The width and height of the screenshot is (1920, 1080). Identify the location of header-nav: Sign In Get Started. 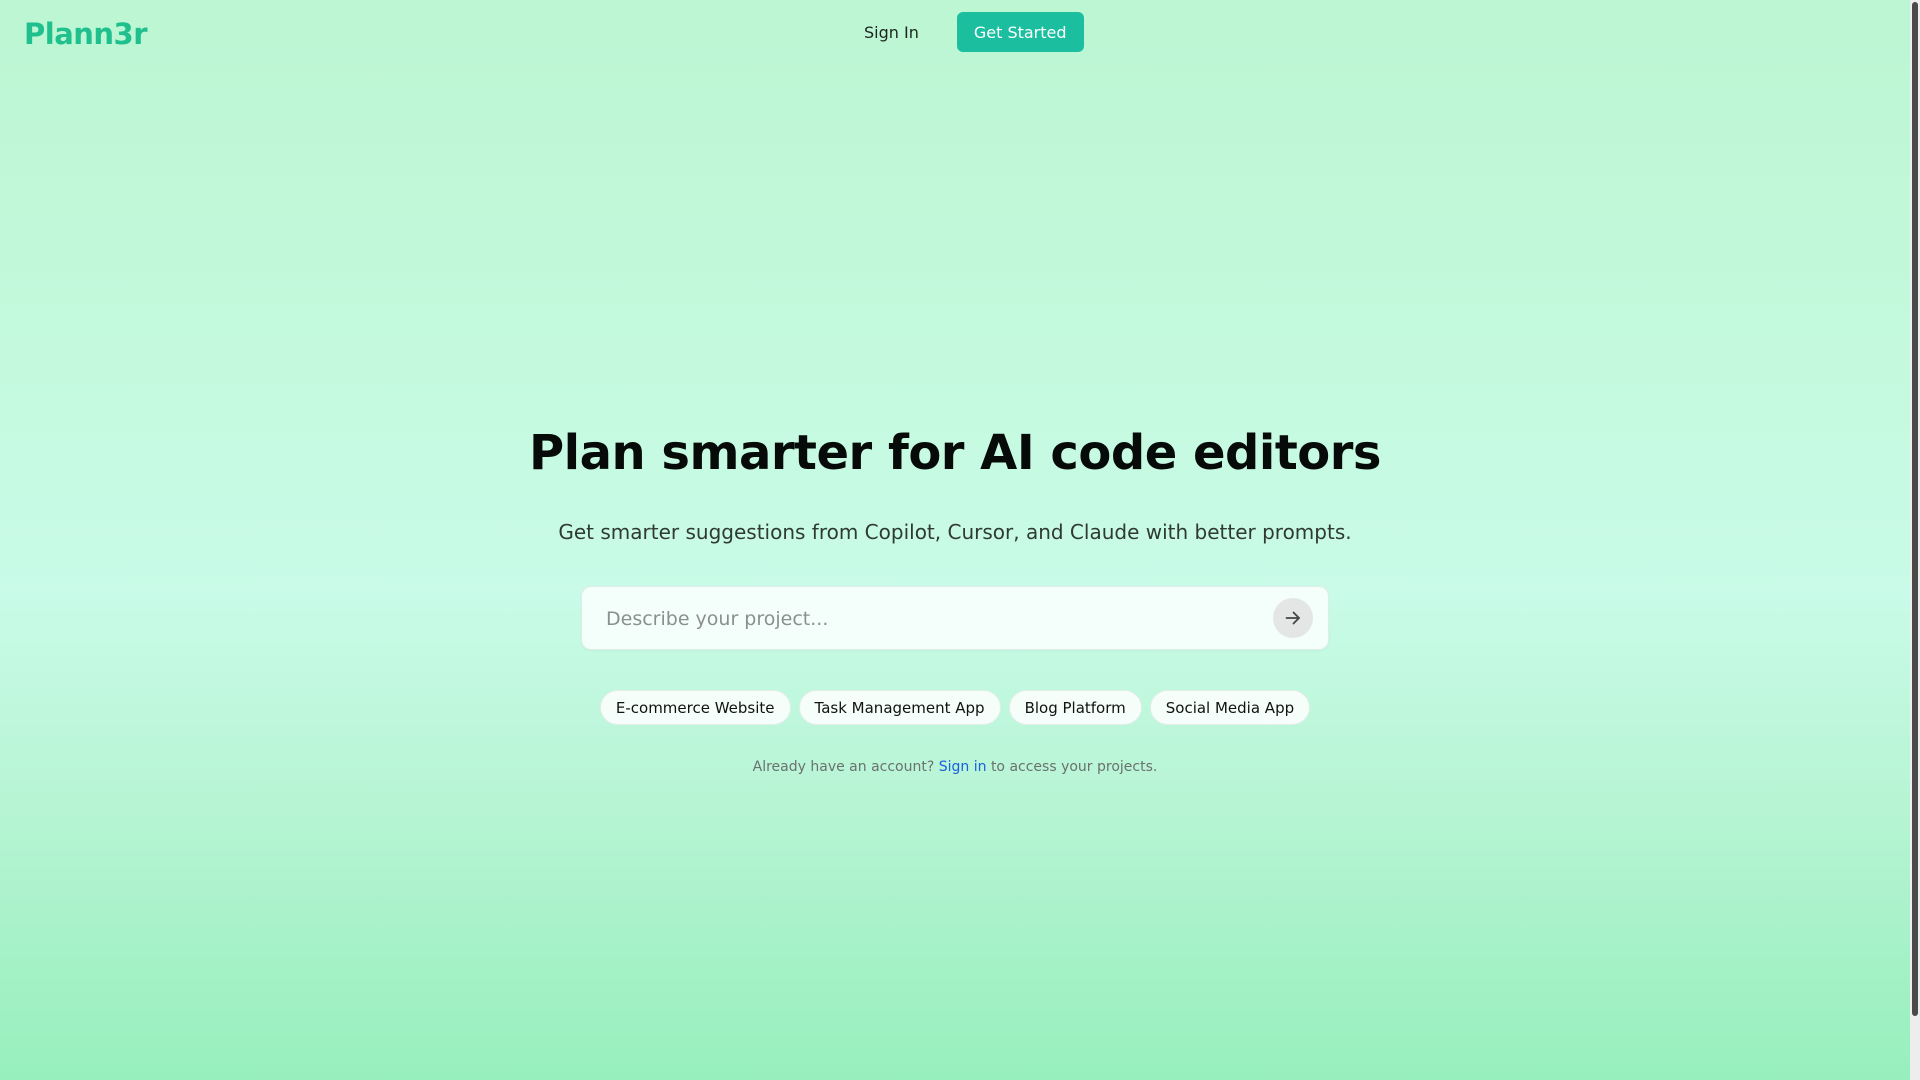
(967, 32).